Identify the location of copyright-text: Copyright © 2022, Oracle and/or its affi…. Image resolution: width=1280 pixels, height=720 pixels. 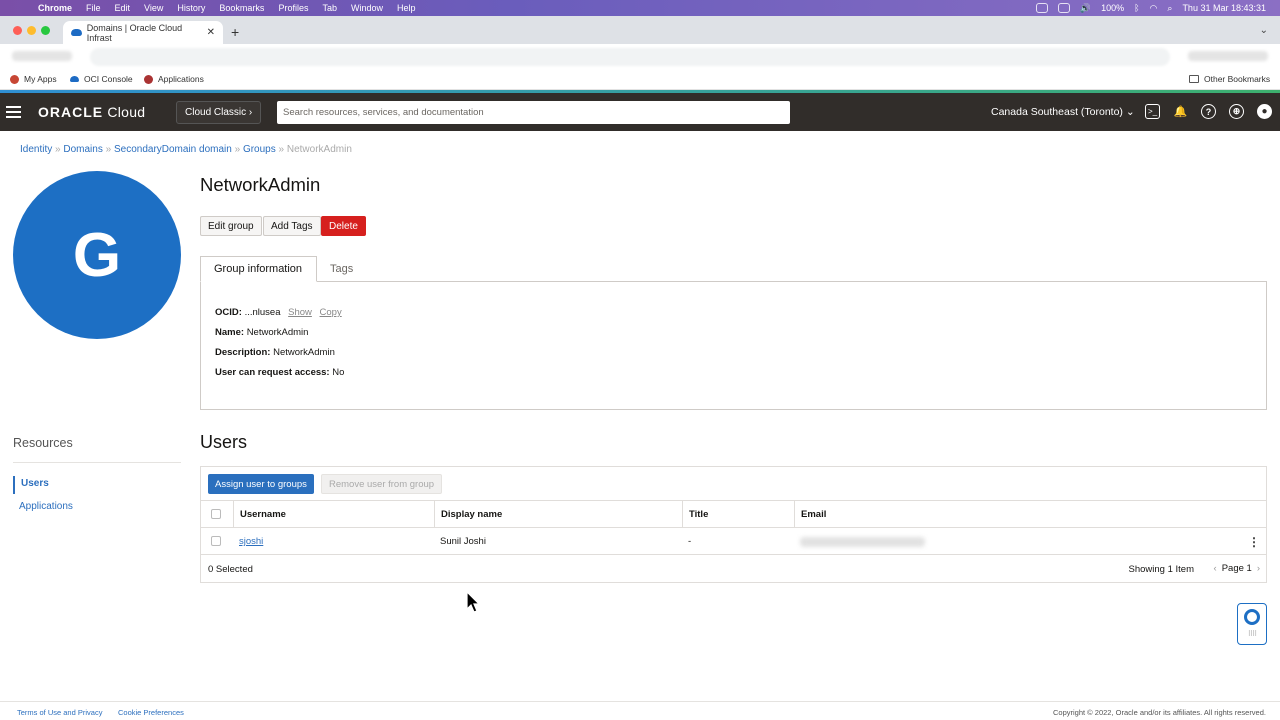
(1159, 712).